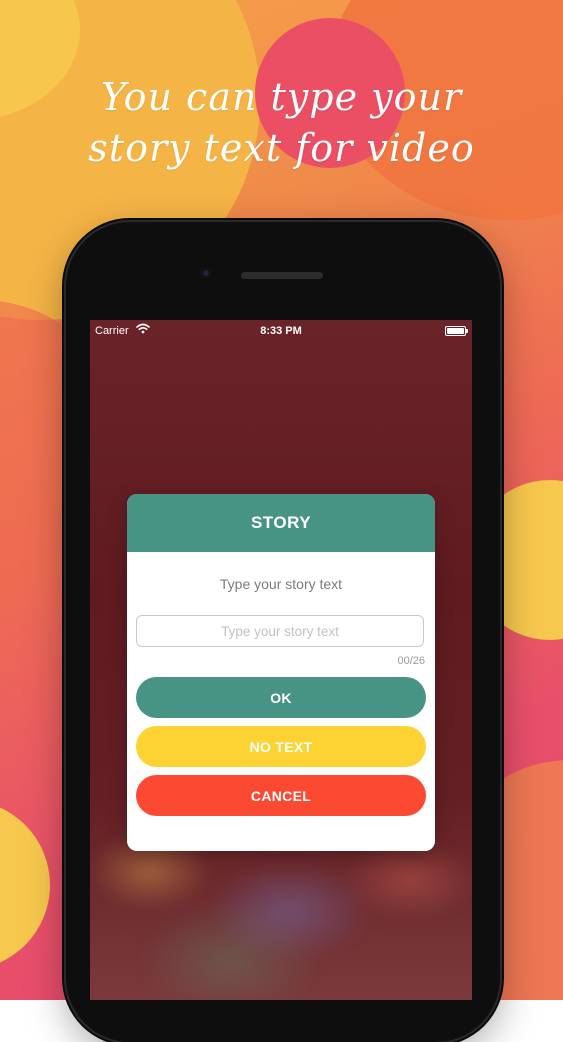 The image size is (563, 1042). I want to click on status-bar: Carrier 8:33 PM, so click(281, 331).